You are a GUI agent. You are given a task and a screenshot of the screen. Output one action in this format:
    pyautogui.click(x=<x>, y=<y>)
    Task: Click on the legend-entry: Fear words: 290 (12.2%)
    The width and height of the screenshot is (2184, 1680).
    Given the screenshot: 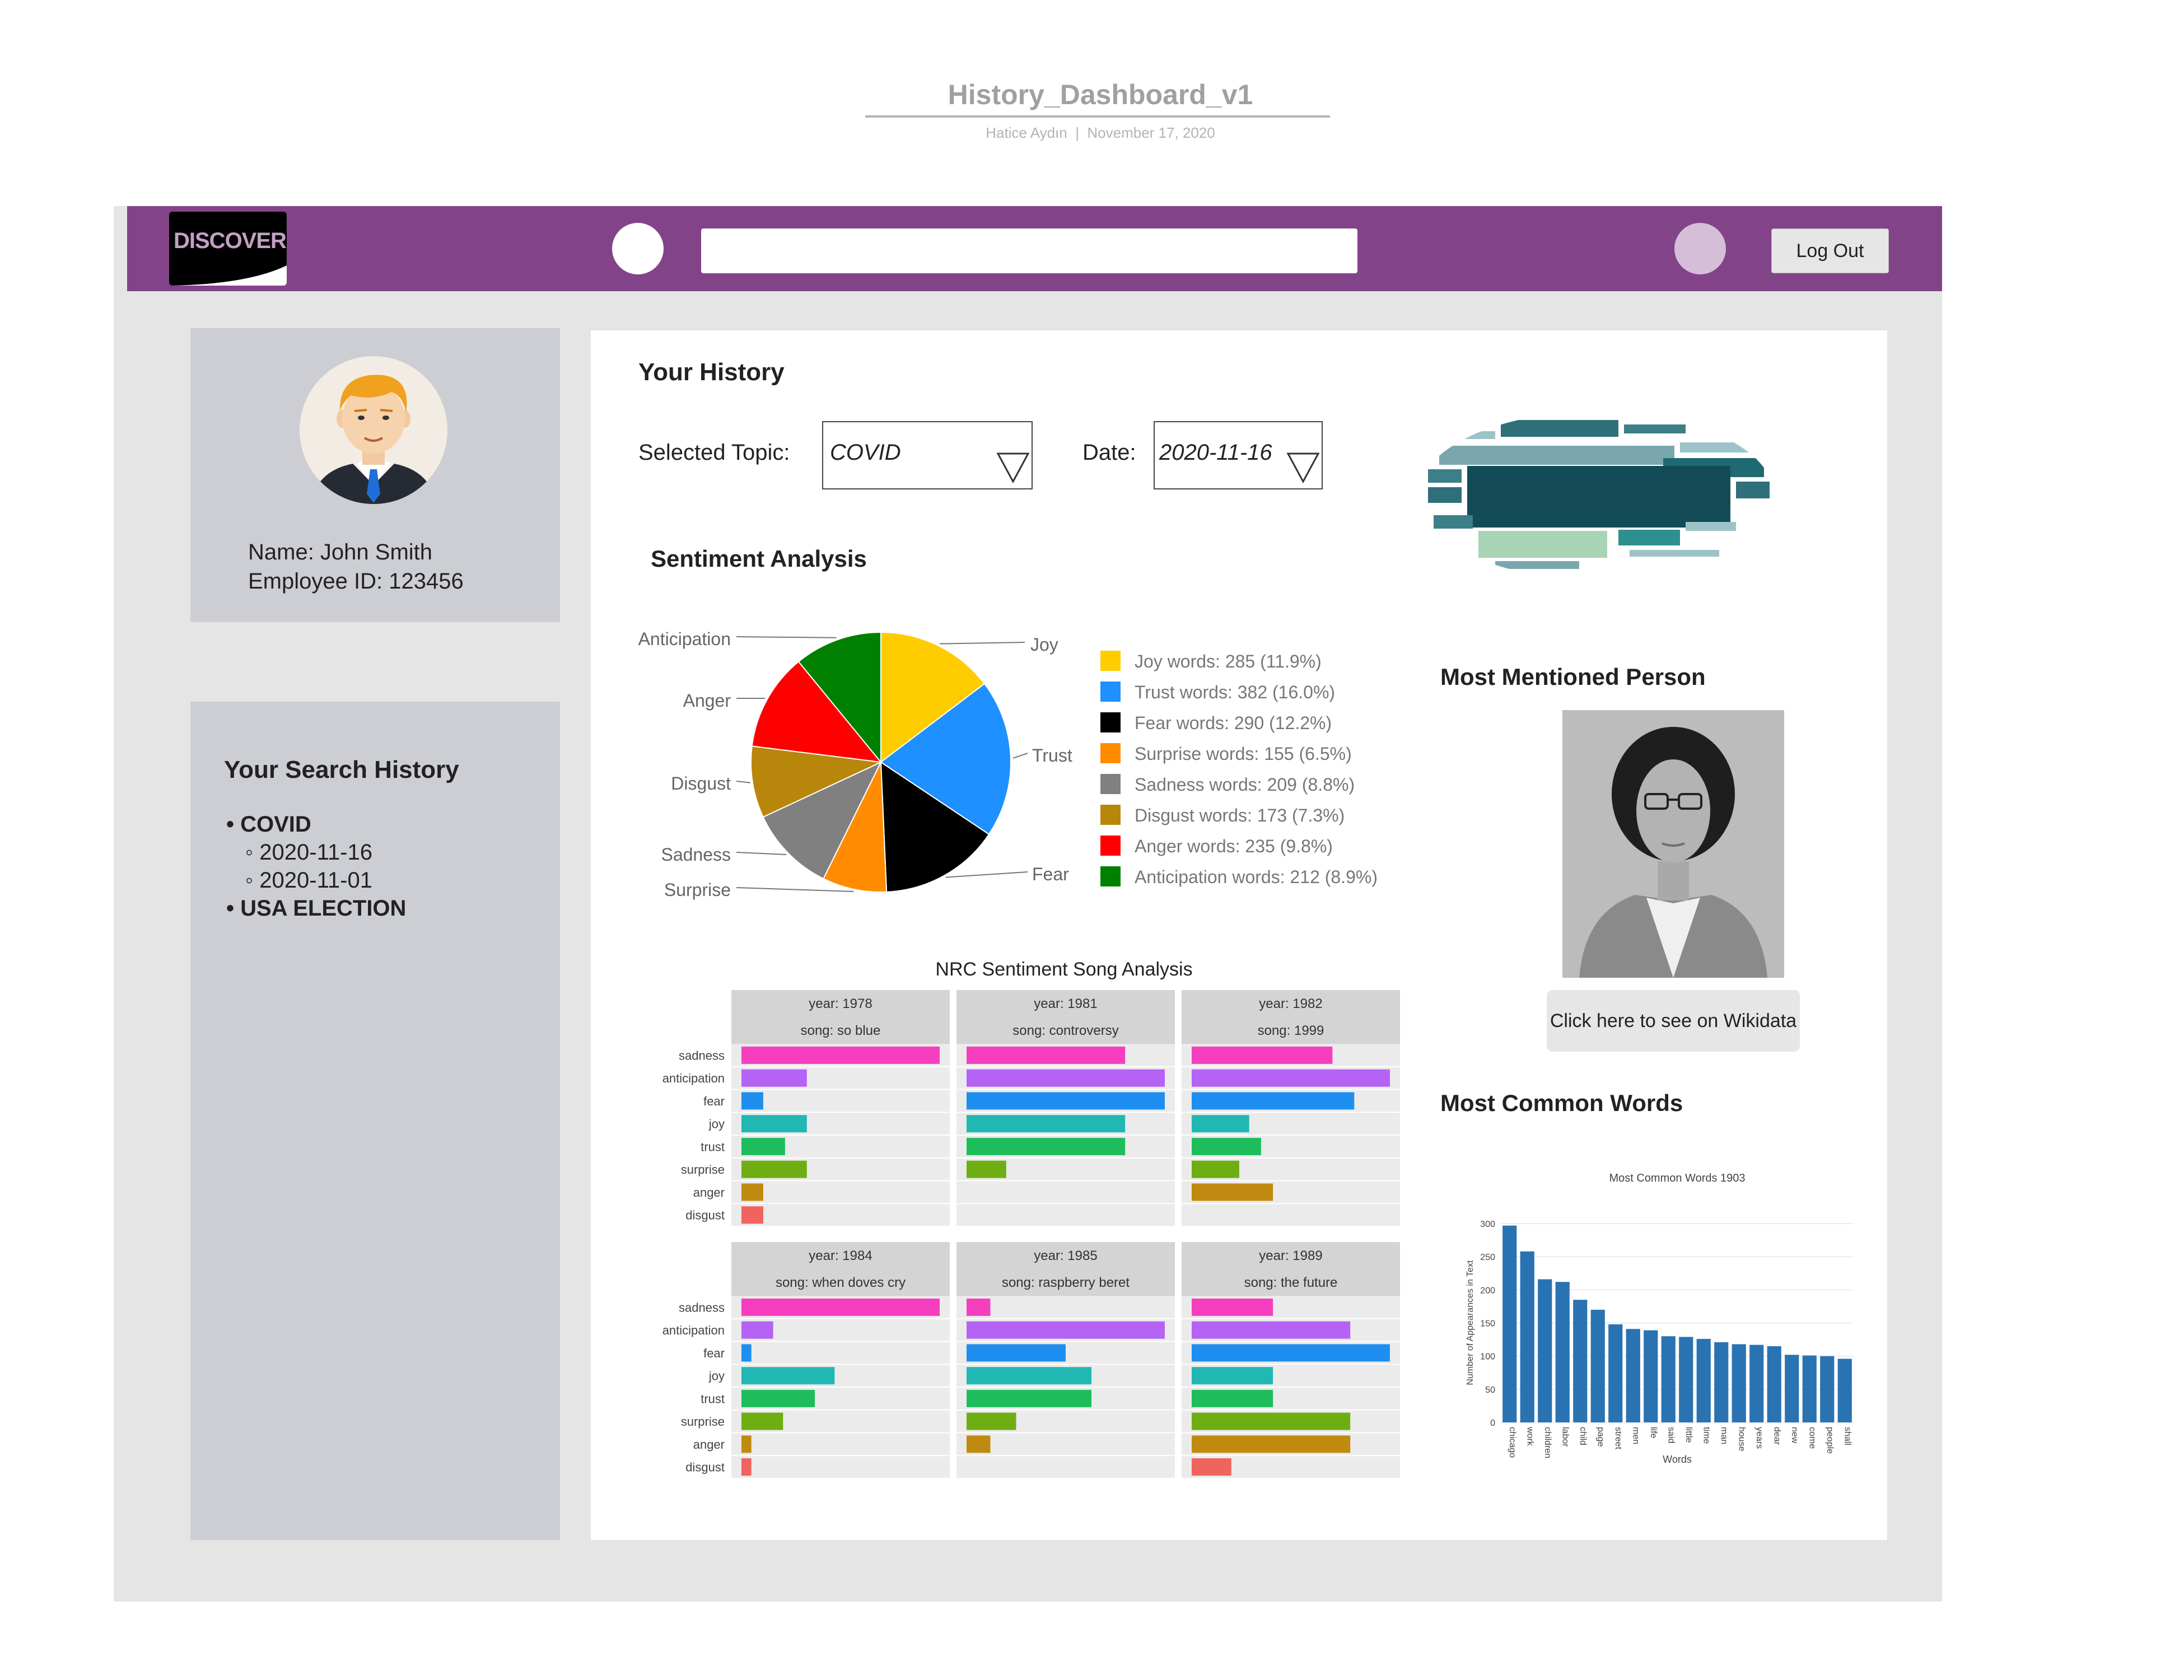 What is the action you would take?
    pyautogui.click(x=1234, y=723)
    